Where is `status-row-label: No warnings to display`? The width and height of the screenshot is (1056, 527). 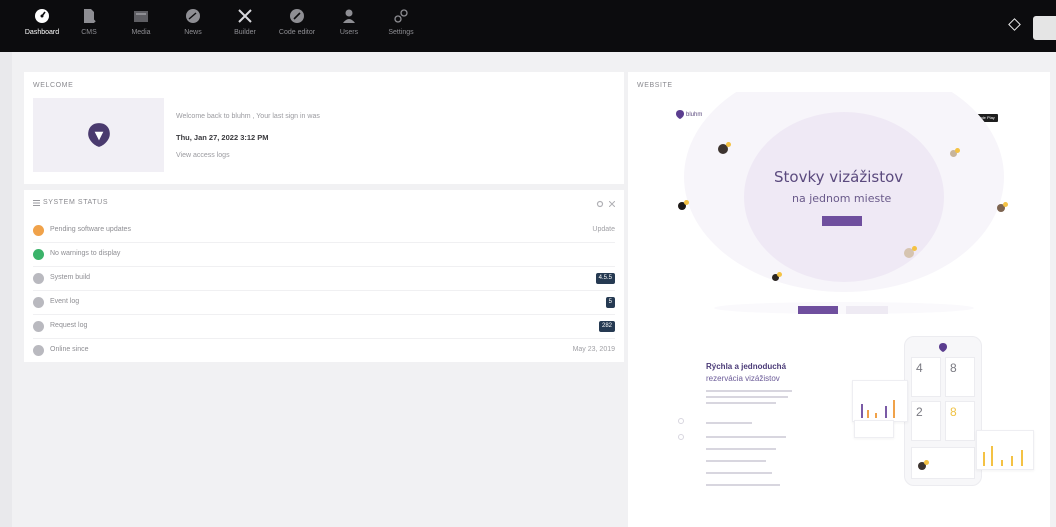
status-row-label: No warnings to display is located at coordinates (85, 253).